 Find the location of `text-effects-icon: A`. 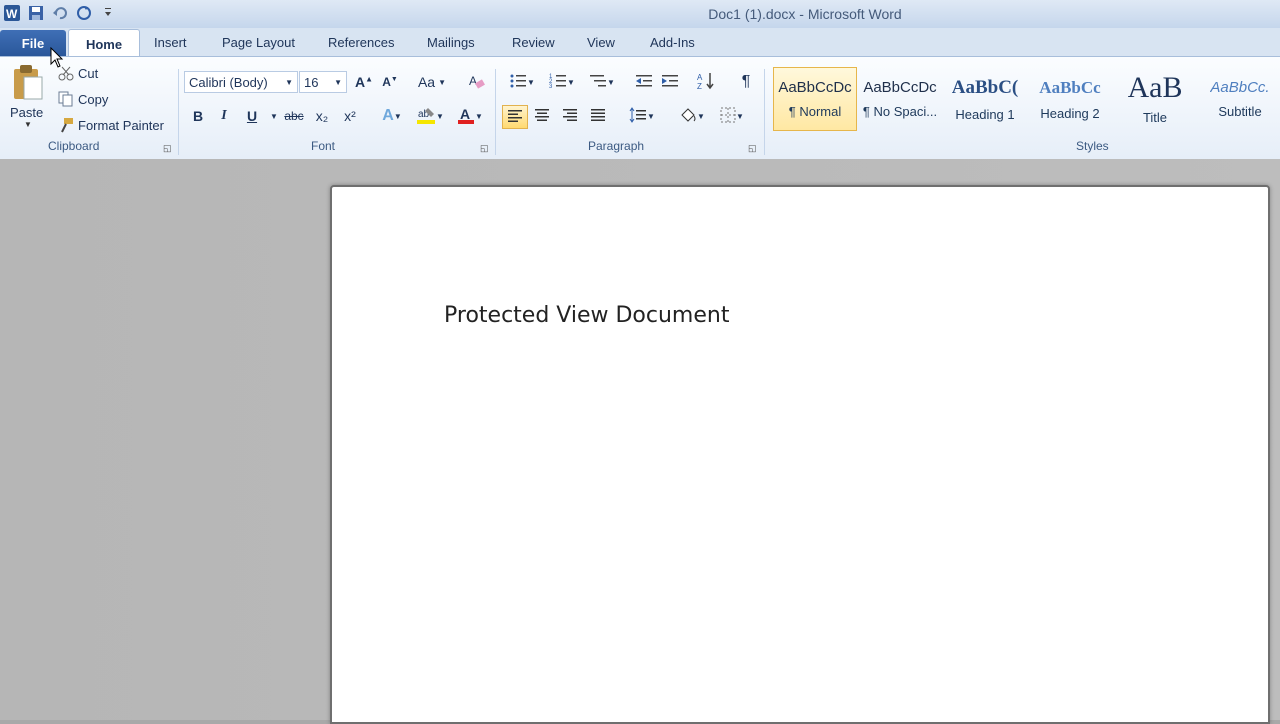

text-effects-icon: A is located at coordinates (388, 115).